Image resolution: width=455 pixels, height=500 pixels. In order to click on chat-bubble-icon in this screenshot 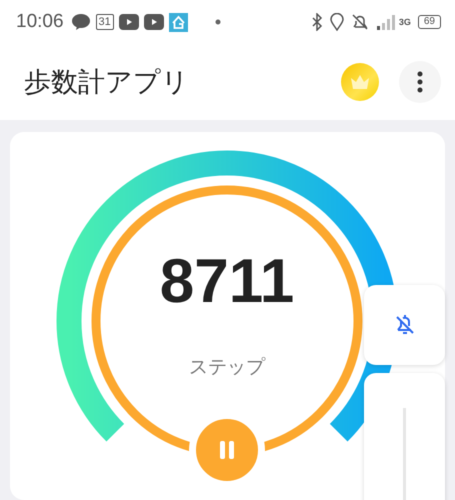, I will do `click(80, 22)`.